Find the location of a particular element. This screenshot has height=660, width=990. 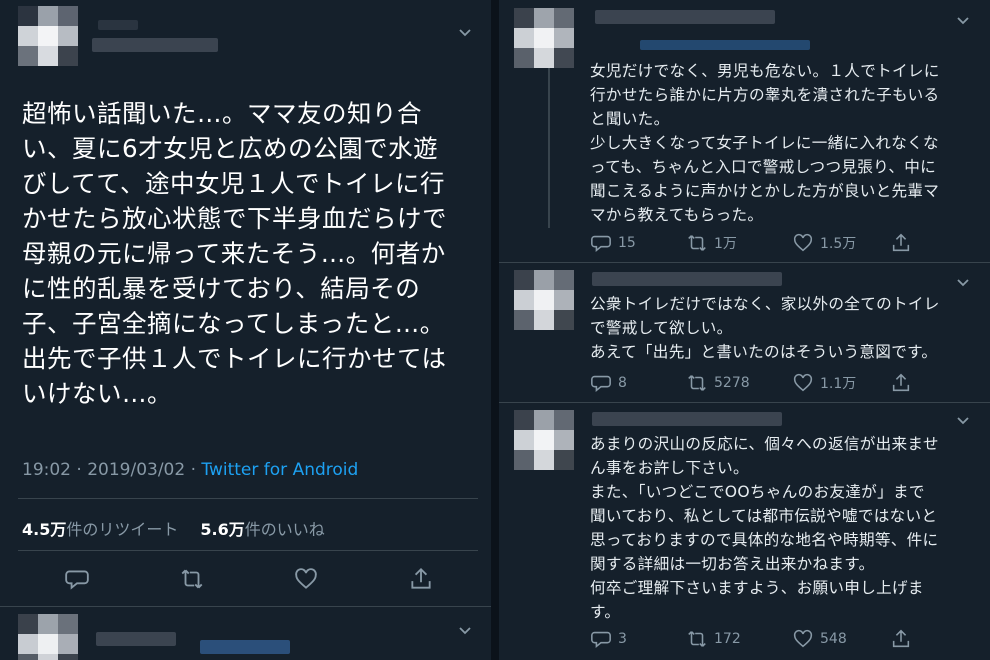

reply-line: 行かせたら誰かに片方の睾丸を潰された子もいる is located at coordinates (765, 95).